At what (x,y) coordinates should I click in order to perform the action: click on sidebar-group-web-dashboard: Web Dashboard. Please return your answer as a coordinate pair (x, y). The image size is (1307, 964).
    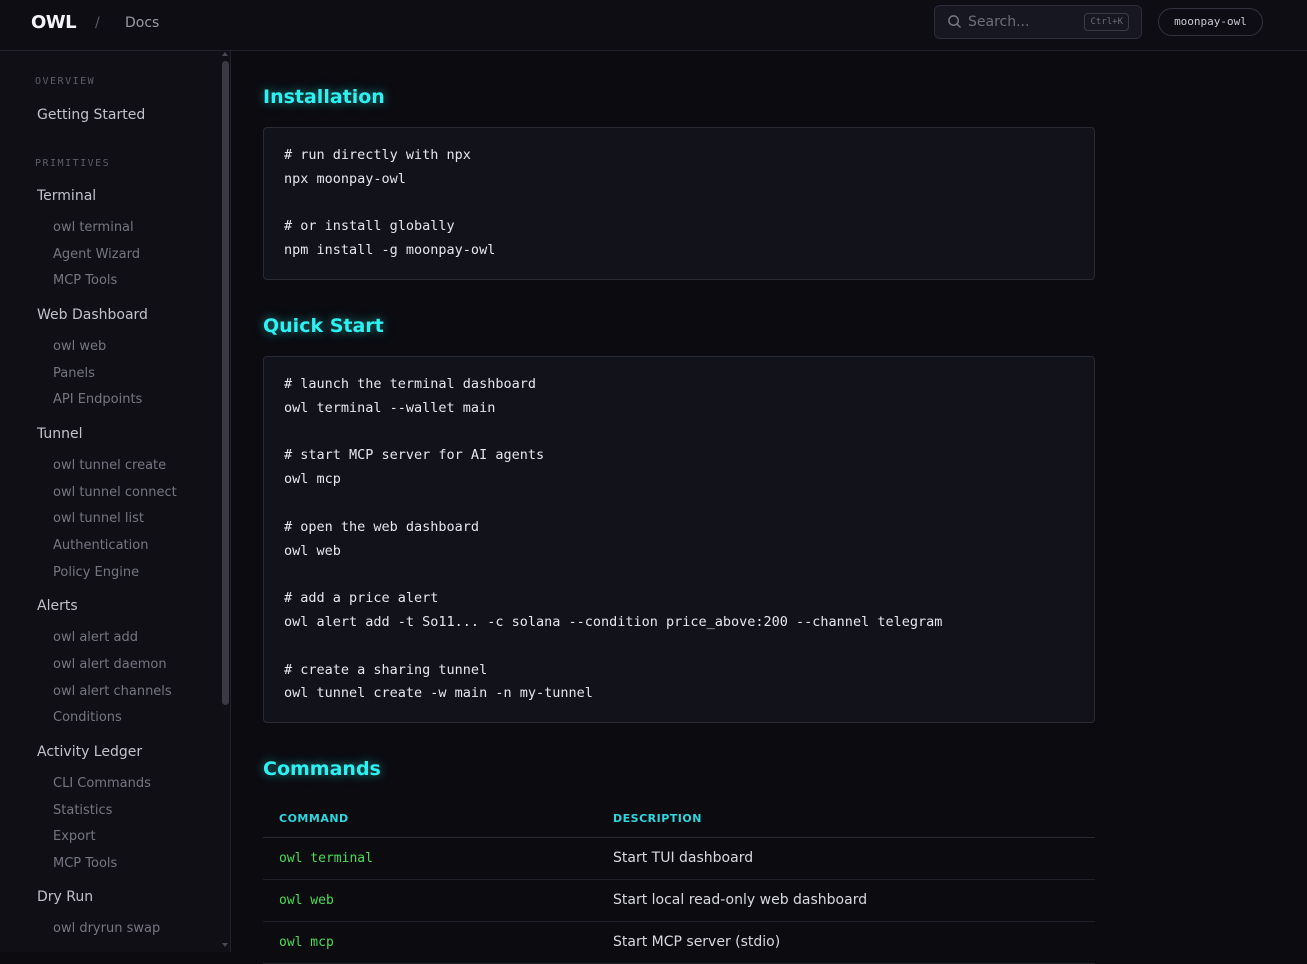
    Looking at the image, I should click on (92, 315).